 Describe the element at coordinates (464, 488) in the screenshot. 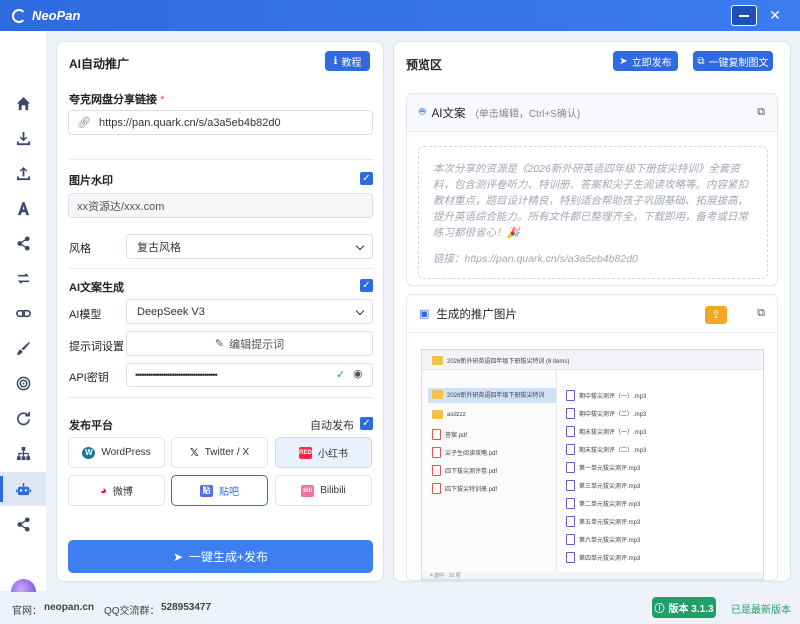

I see `shot-item: 四下拔尖特训册.pdf` at that location.